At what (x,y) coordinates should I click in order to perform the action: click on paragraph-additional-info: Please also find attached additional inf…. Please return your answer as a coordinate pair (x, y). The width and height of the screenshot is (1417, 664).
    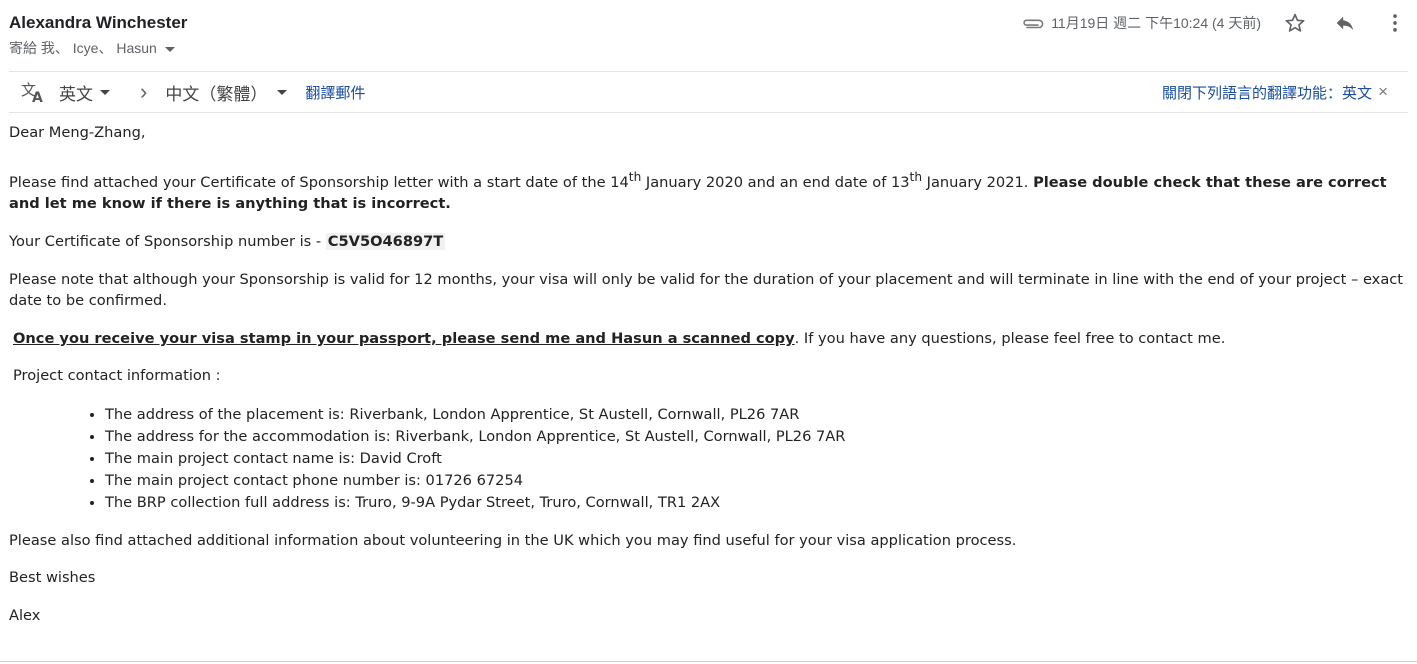
    Looking at the image, I should click on (513, 540).